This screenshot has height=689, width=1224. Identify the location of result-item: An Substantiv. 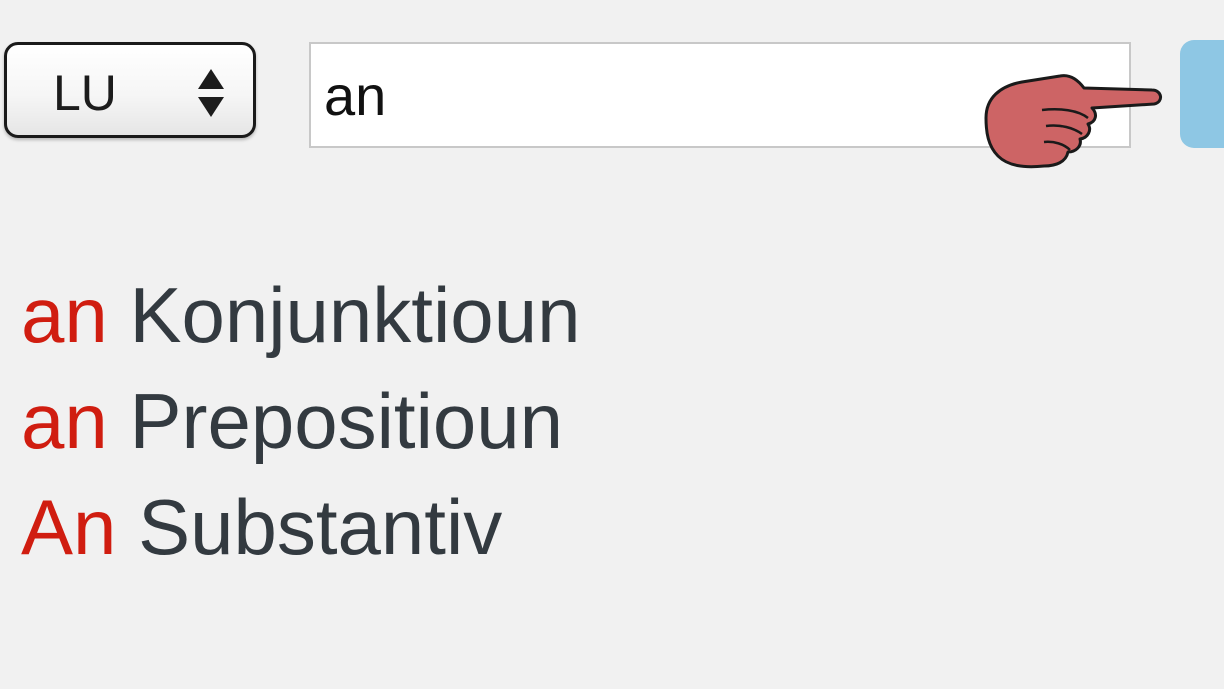
(300, 527).